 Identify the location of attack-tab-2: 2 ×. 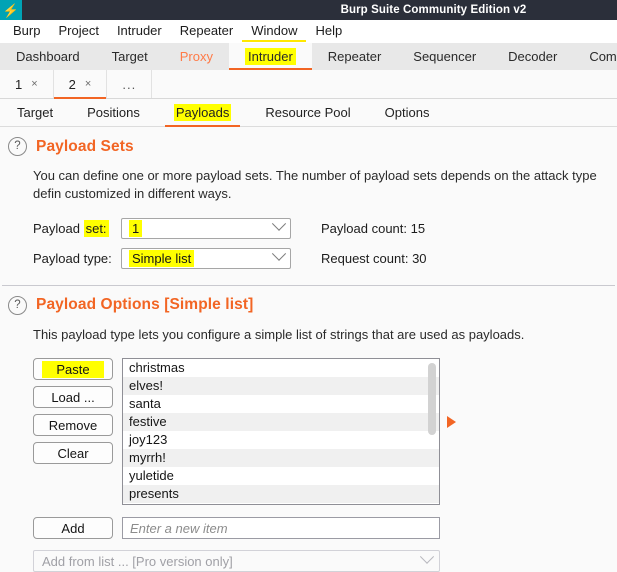
(80, 84).